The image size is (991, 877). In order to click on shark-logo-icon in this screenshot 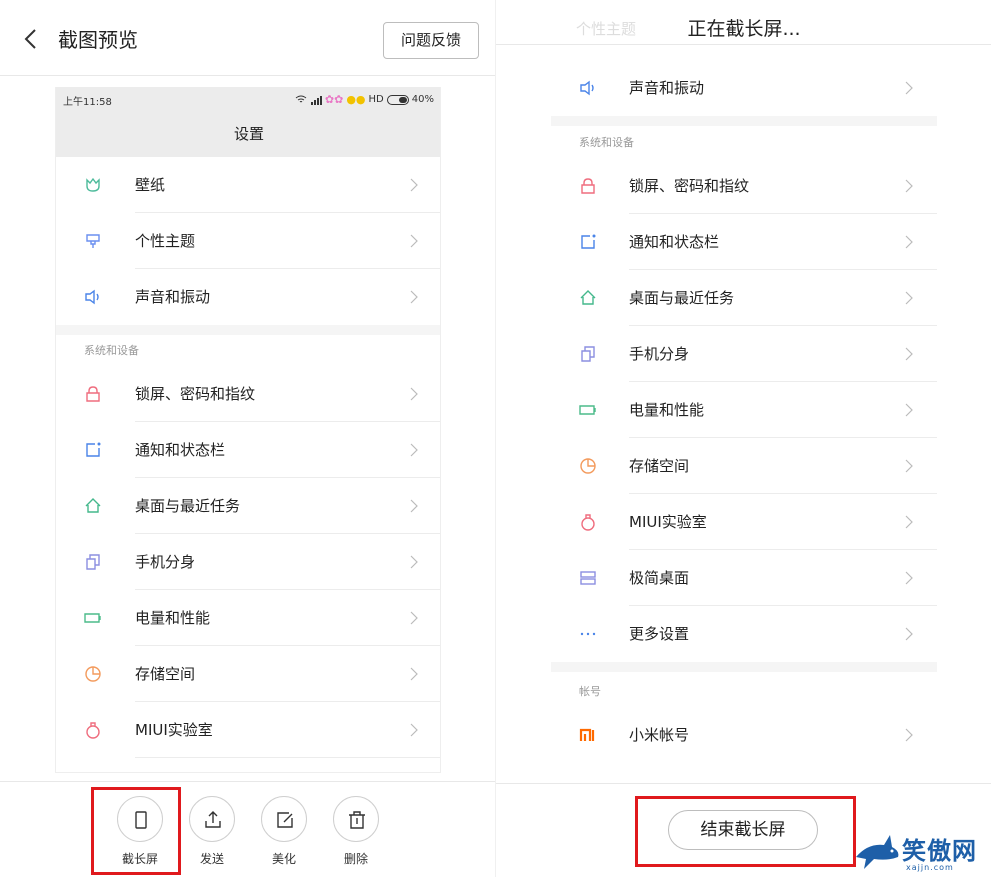, I will do `click(877, 852)`.